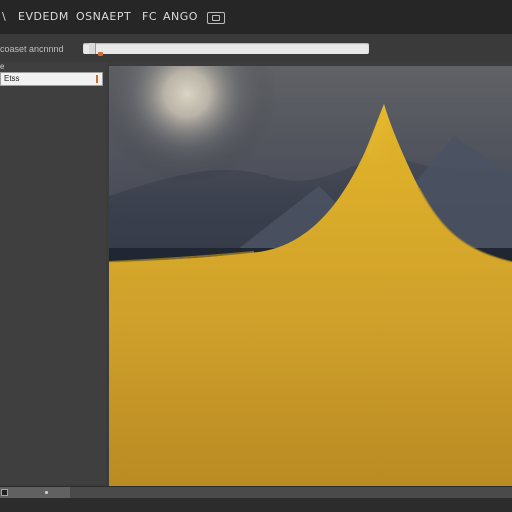 This screenshot has width=512, height=512. What do you see at coordinates (92, 48) in the screenshot?
I see `slider-handle` at bounding box center [92, 48].